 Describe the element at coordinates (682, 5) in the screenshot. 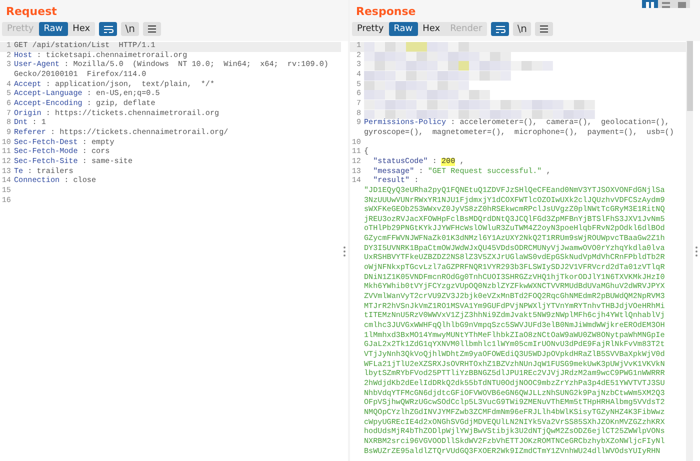

I see `single-pane-icon` at that location.